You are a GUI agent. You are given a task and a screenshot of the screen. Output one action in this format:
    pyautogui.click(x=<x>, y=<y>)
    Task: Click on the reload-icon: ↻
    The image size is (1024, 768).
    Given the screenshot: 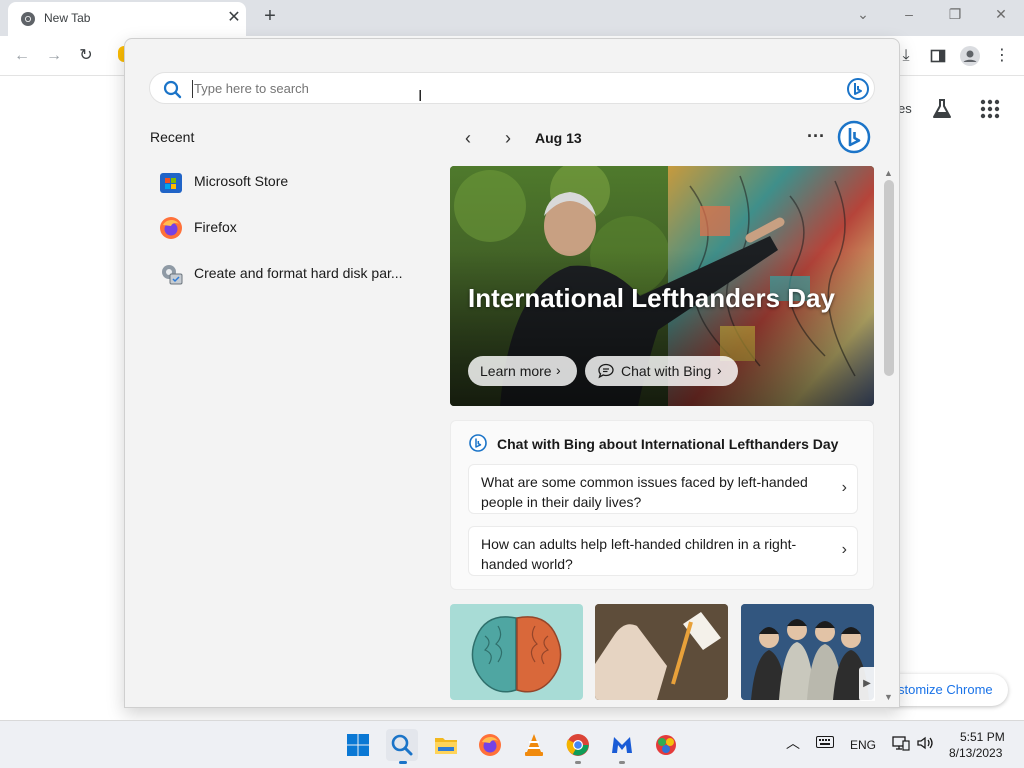 What is the action you would take?
    pyautogui.click(x=86, y=56)
    